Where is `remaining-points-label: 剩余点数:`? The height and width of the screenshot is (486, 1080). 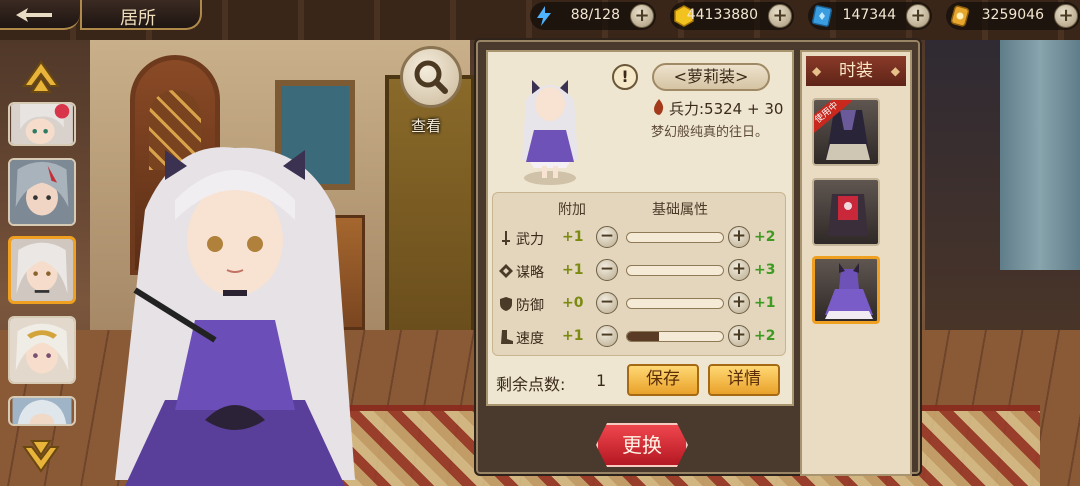 remaining-points-label: 剩余点数: is located at coordinates (531, 384).